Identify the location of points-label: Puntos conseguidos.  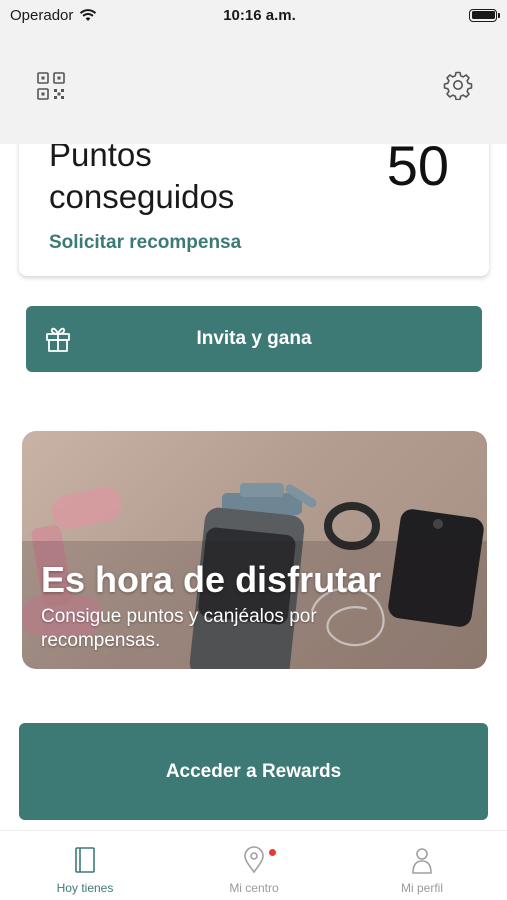
(142, 175).